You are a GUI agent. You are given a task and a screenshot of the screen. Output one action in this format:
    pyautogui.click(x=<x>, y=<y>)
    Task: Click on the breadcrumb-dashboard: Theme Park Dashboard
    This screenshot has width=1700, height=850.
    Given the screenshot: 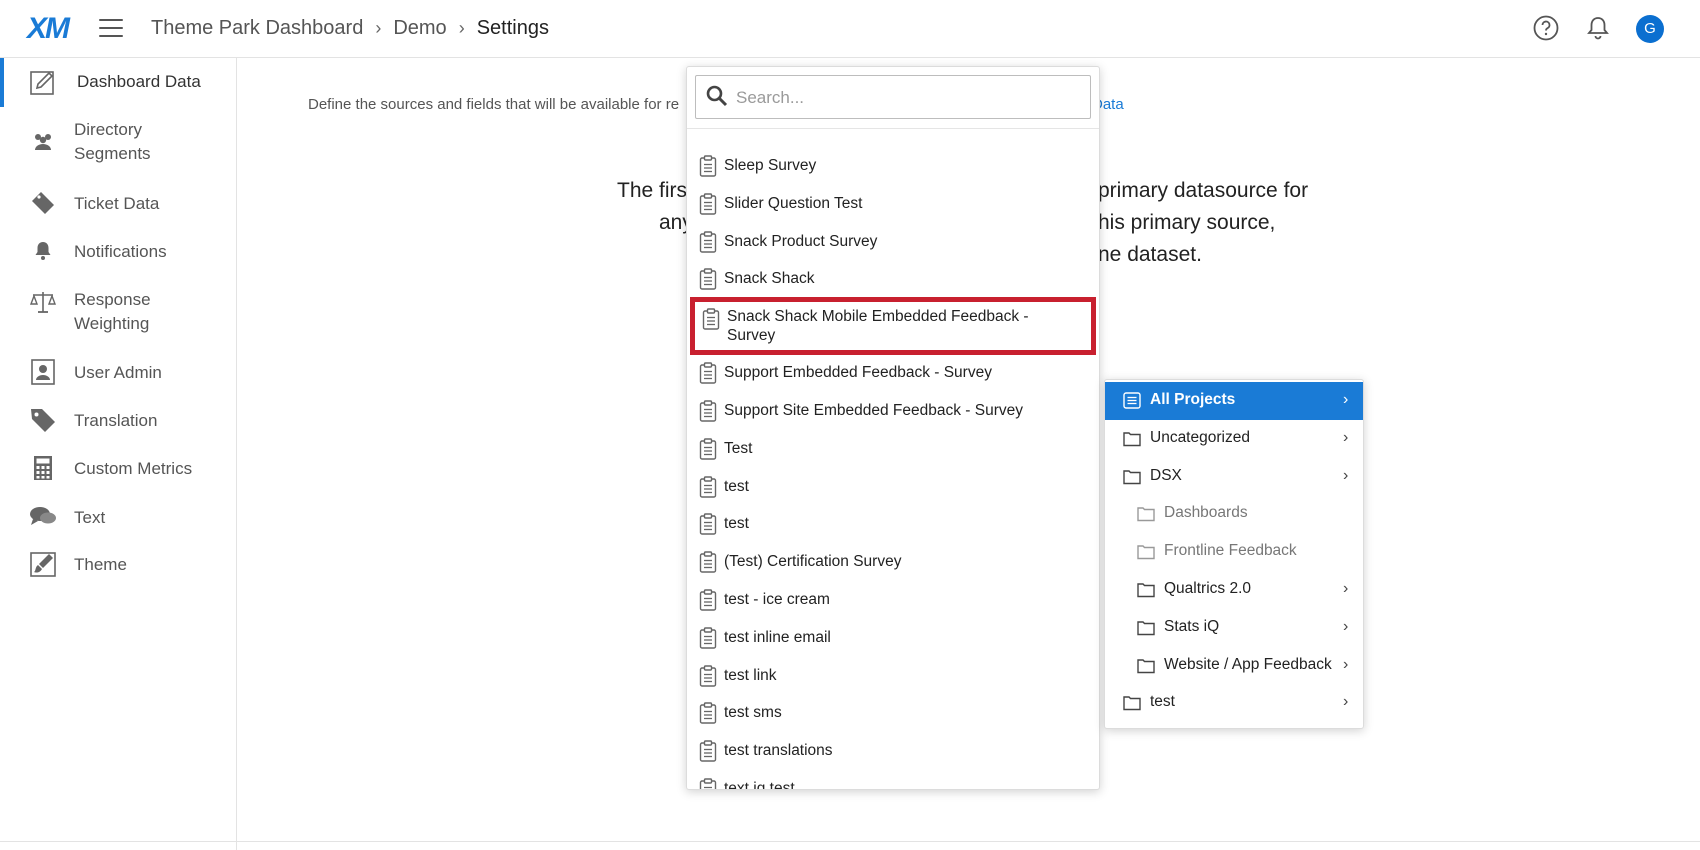 What is the action you would take?
    pyautogui.click(x=257, y=28)
    